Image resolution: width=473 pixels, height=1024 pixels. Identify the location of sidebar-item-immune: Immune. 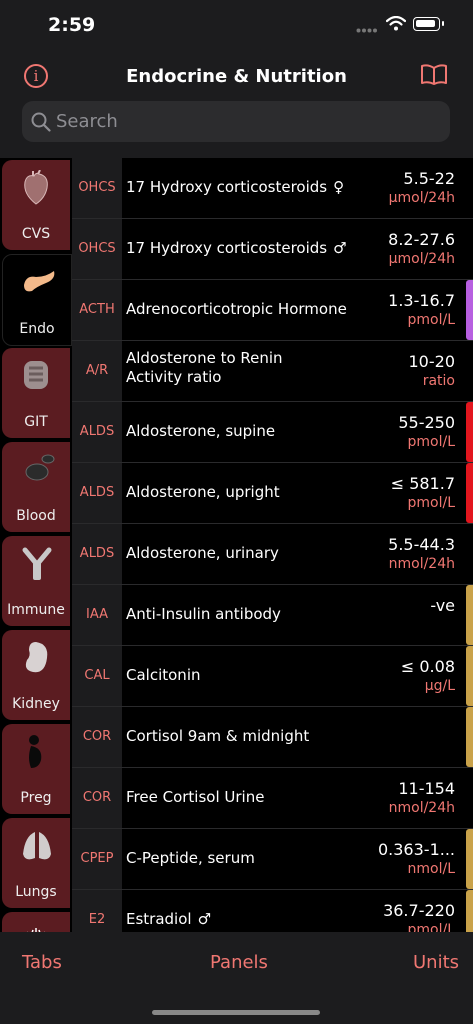
(36, 581).